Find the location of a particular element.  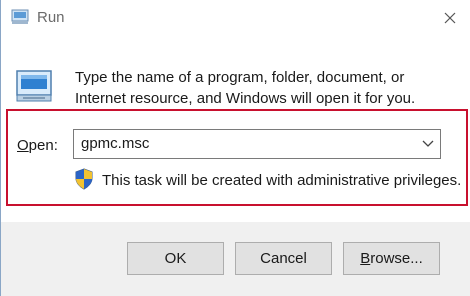

title-bar: Run is located at coordinates (235, 18).